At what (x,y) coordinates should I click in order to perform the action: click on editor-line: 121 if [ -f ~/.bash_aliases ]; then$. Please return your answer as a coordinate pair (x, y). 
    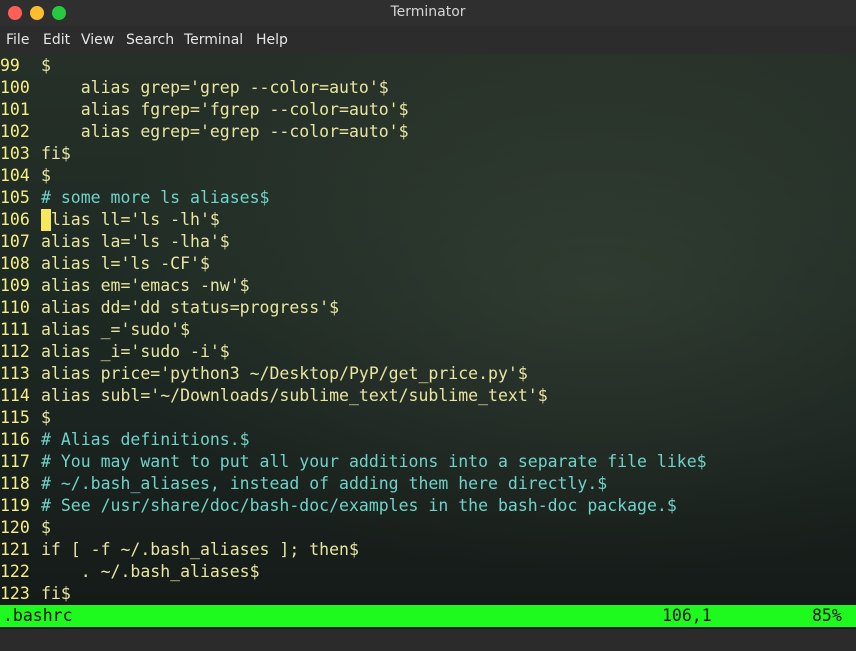
    Looking at the image, I should click on (179, 550).